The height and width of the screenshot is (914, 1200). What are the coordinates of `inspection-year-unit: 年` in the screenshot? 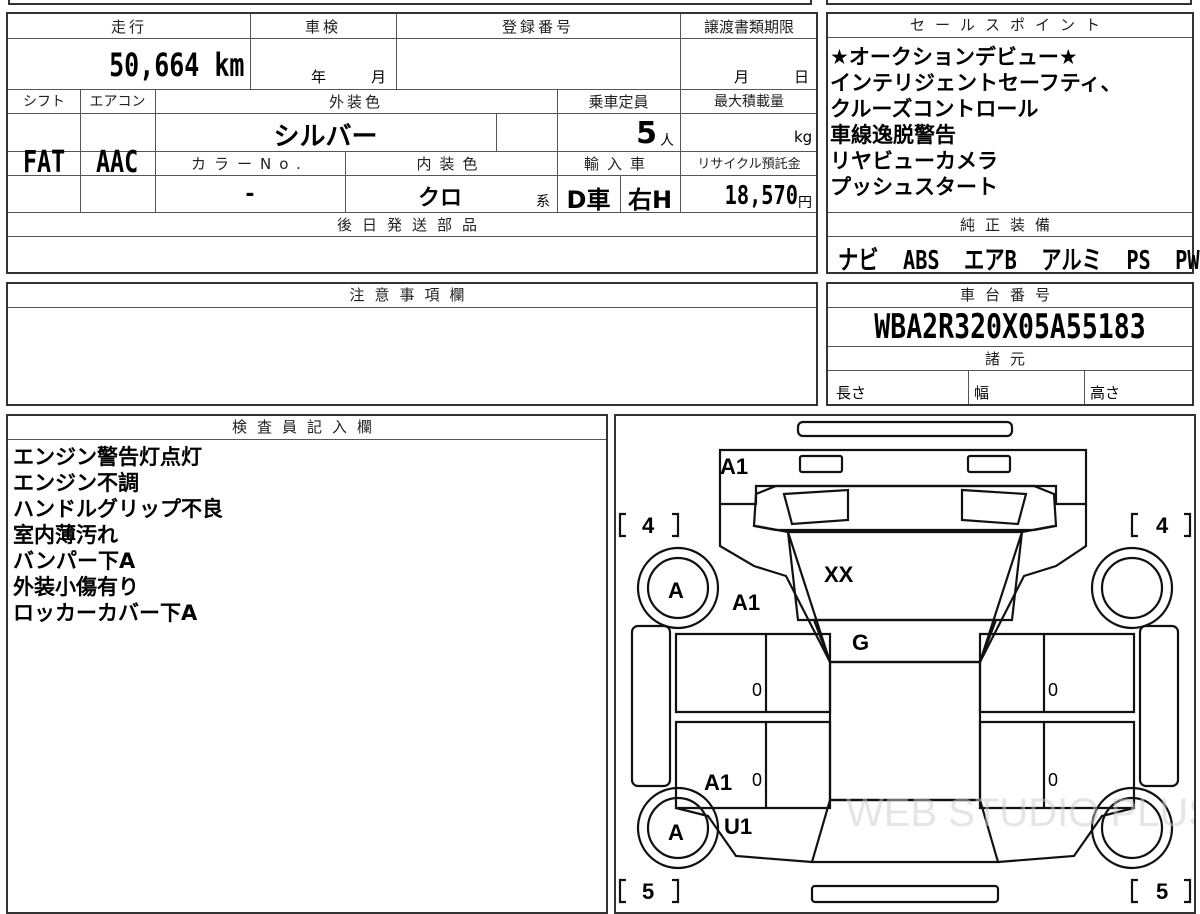 It's located at (319, 77).